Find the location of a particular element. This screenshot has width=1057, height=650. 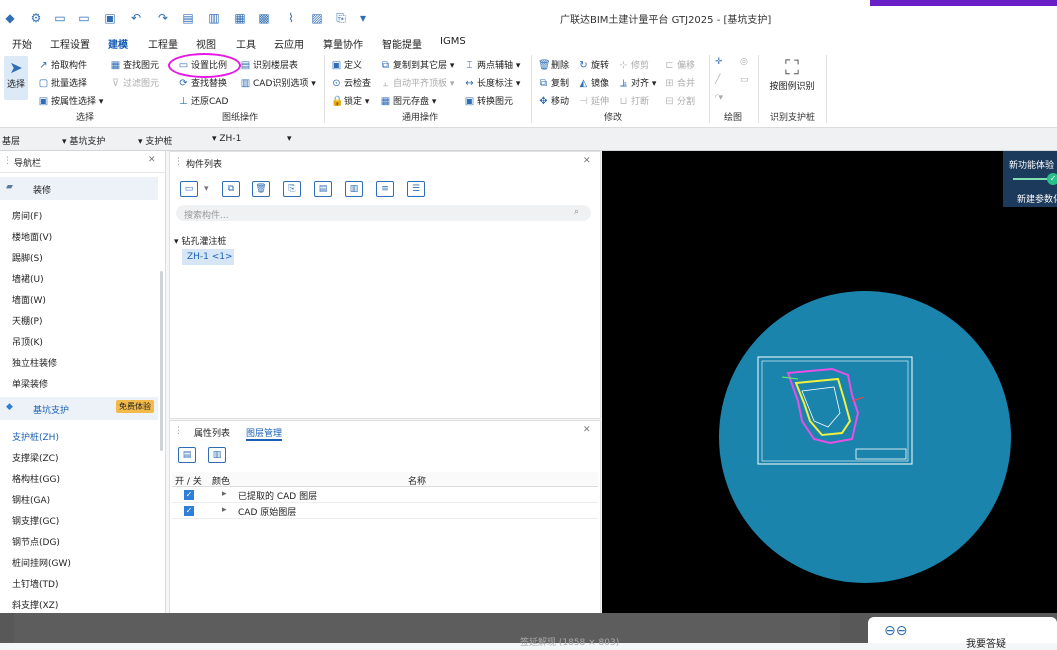

lock-button: 🔒锁定 ▾ is located at coordinates (350, 100).